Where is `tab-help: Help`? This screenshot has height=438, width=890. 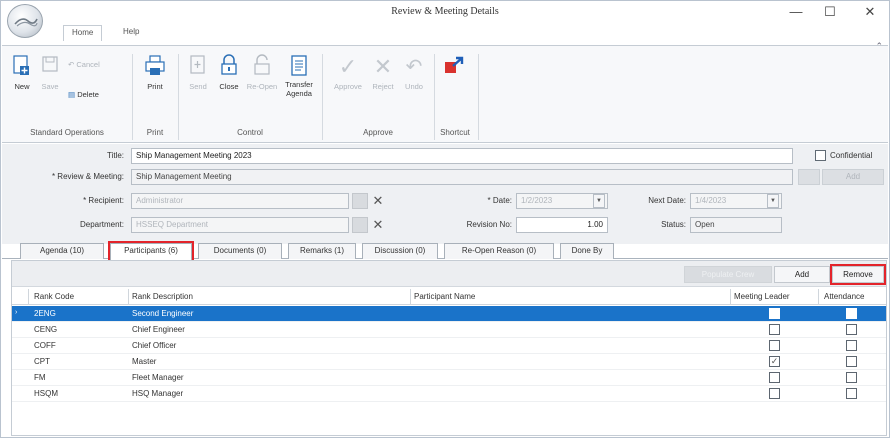 tab-help: Help is located at coordinates (131, 33).